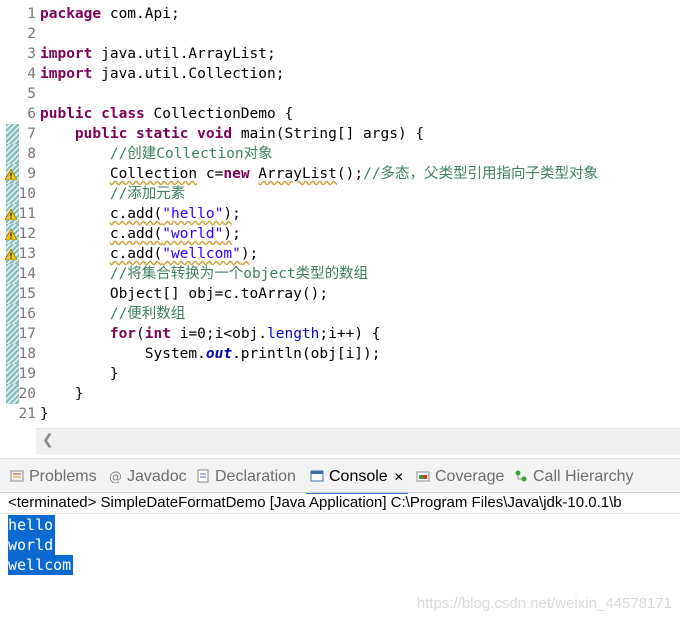  Describe the element at coordinates (17, 476) in the screenshot. I see `problems-icon` at that location.